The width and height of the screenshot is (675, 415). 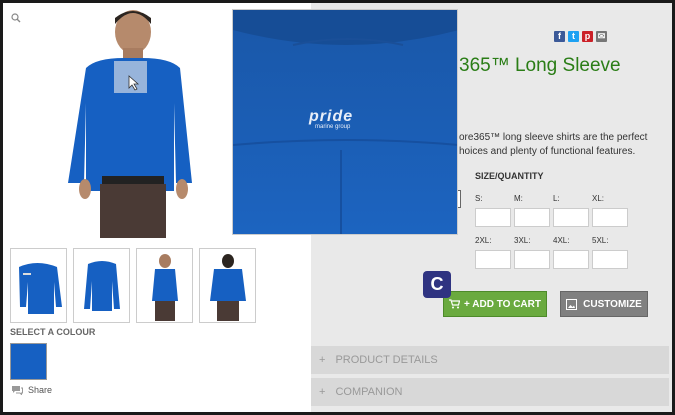 What do you see at coordinates (227, 285) in the screenshot?
I see `thumbnail-model-back` at bounding box center [227, 285].